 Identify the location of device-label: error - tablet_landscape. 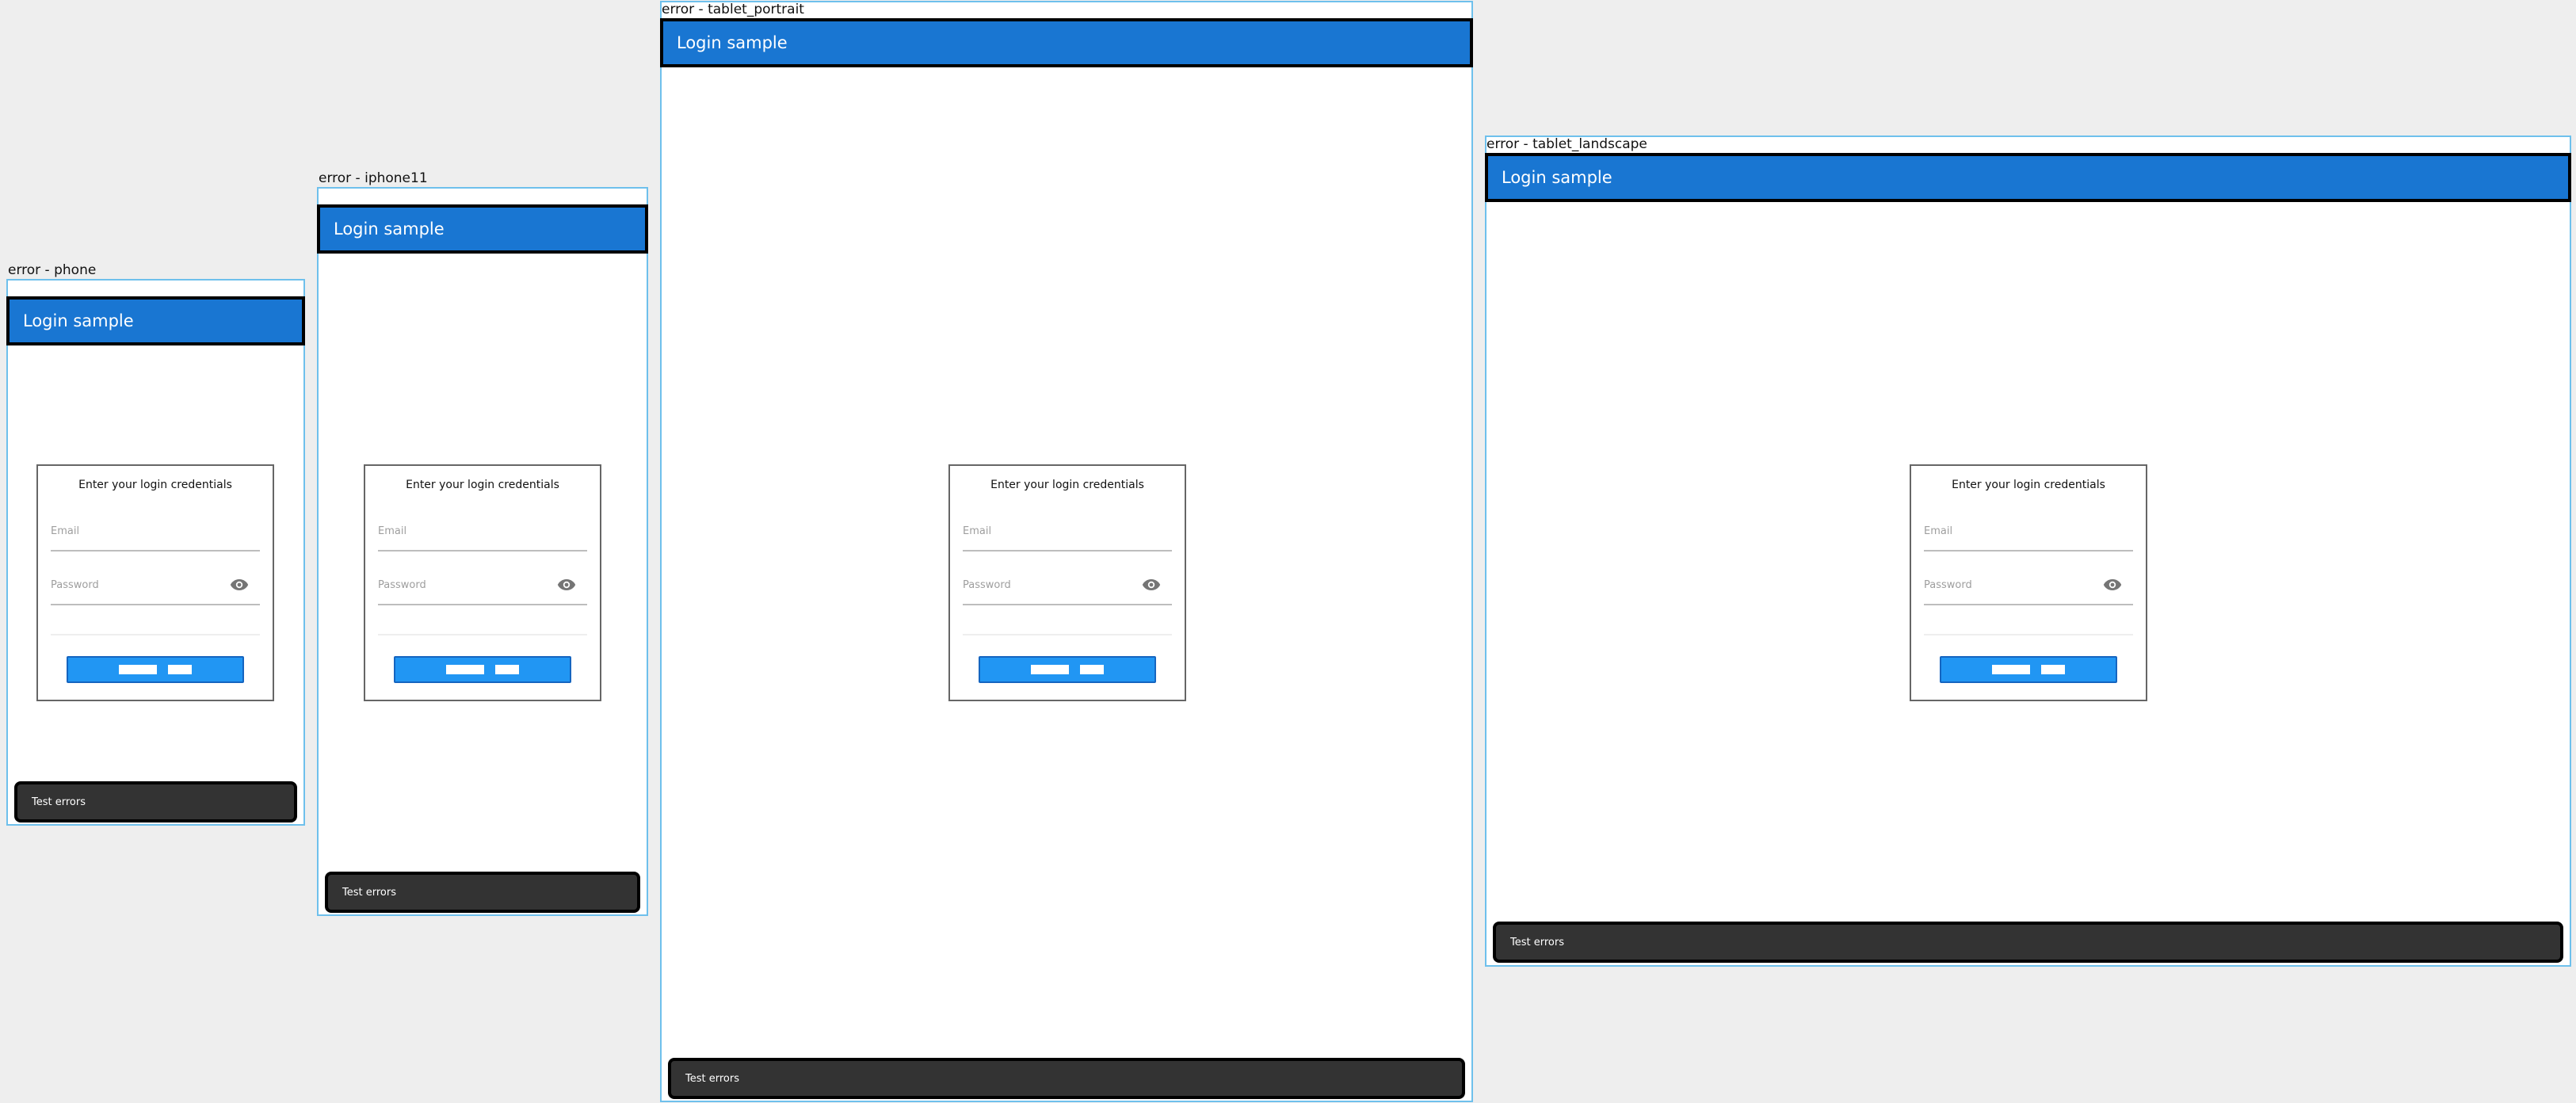
(1566, 144).